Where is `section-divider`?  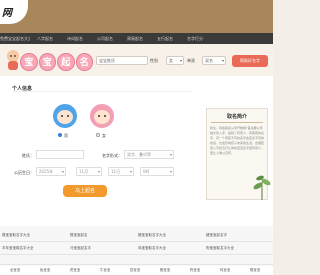 section-divider is located at coordinates (102, 91).